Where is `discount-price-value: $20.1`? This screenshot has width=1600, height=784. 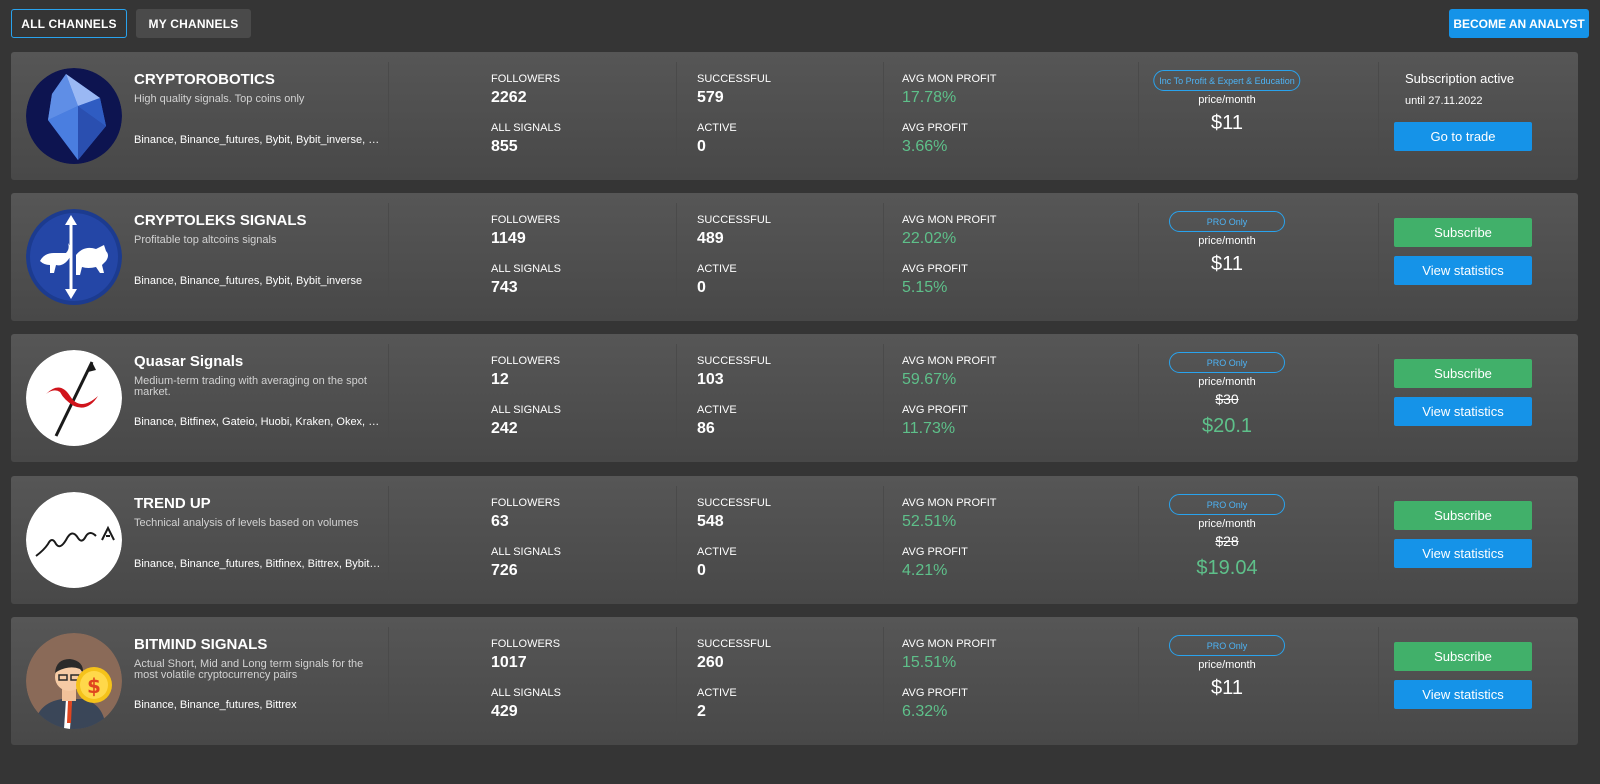
discount-price-value: $20.1 is located at coordinates (1227, 426).